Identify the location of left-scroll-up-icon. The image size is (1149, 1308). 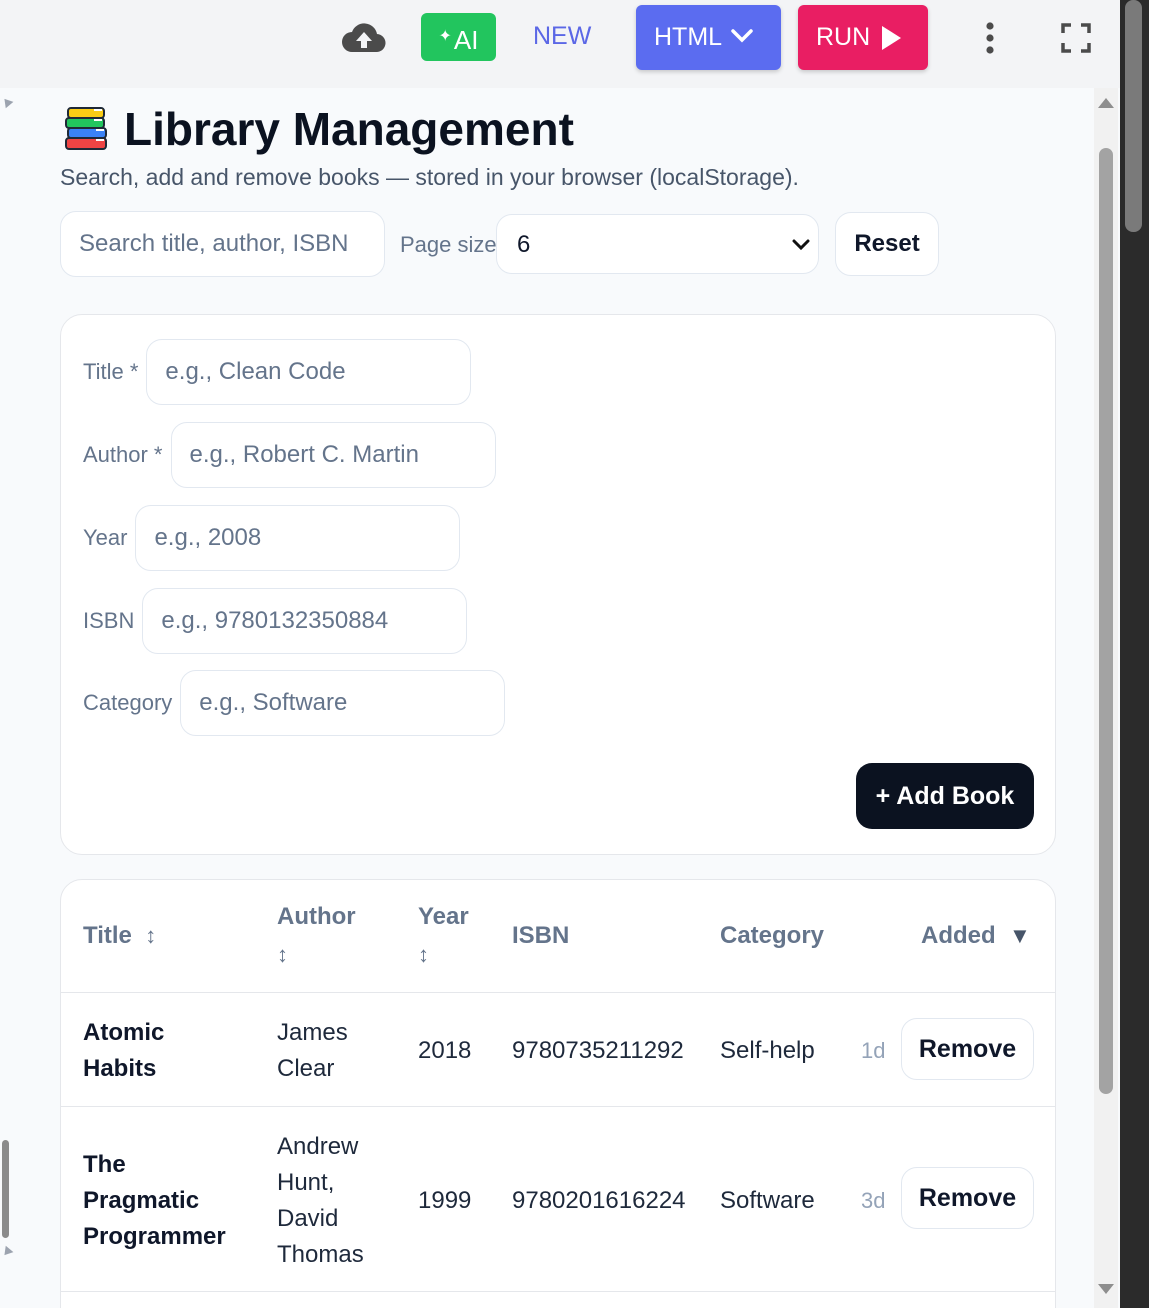
(7, 102).